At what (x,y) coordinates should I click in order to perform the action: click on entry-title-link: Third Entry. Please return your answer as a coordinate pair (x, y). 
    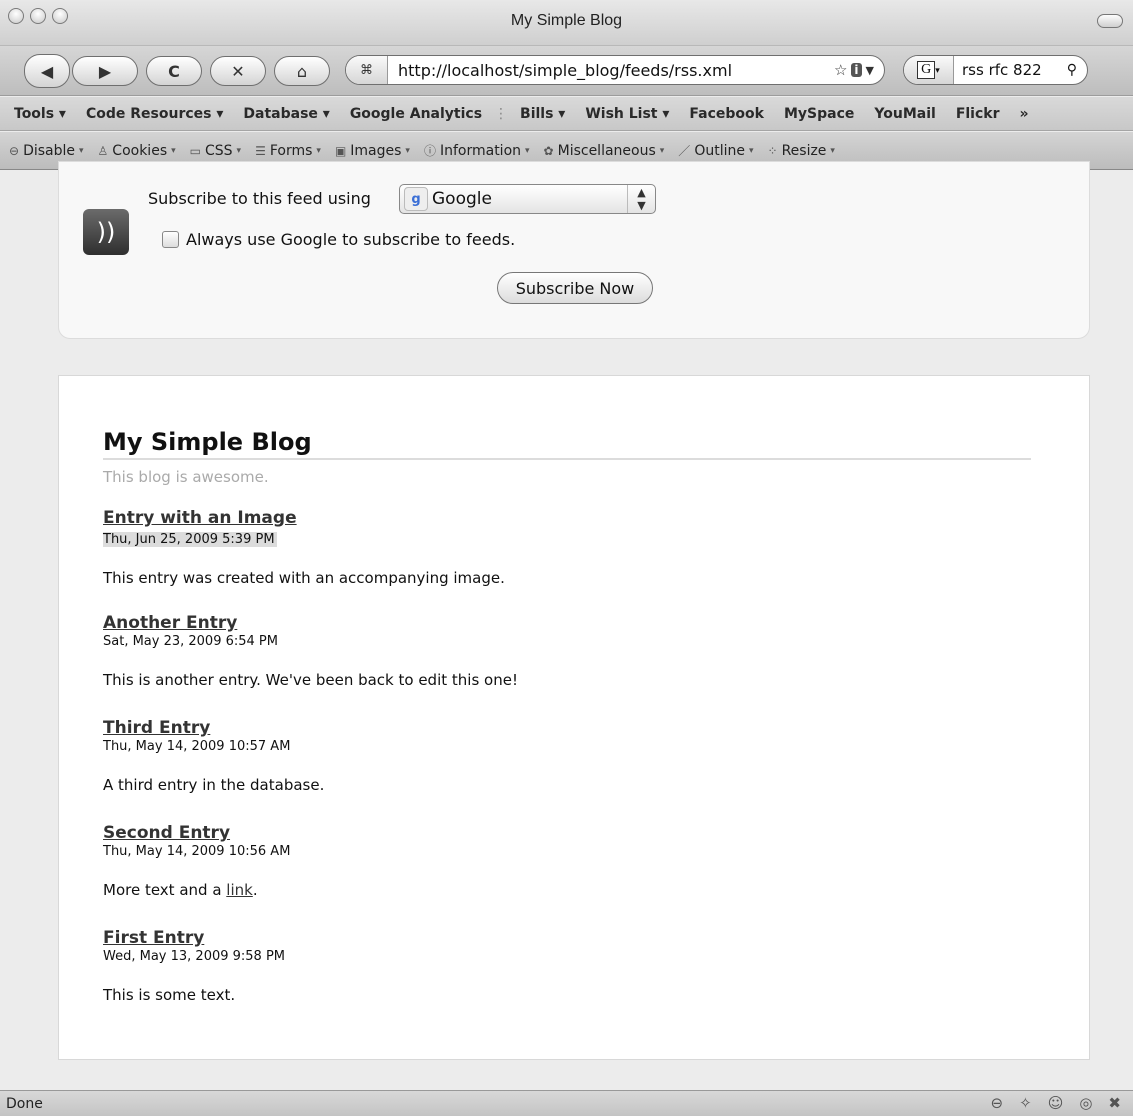
    Looking at the image, I should click on (213, 728).